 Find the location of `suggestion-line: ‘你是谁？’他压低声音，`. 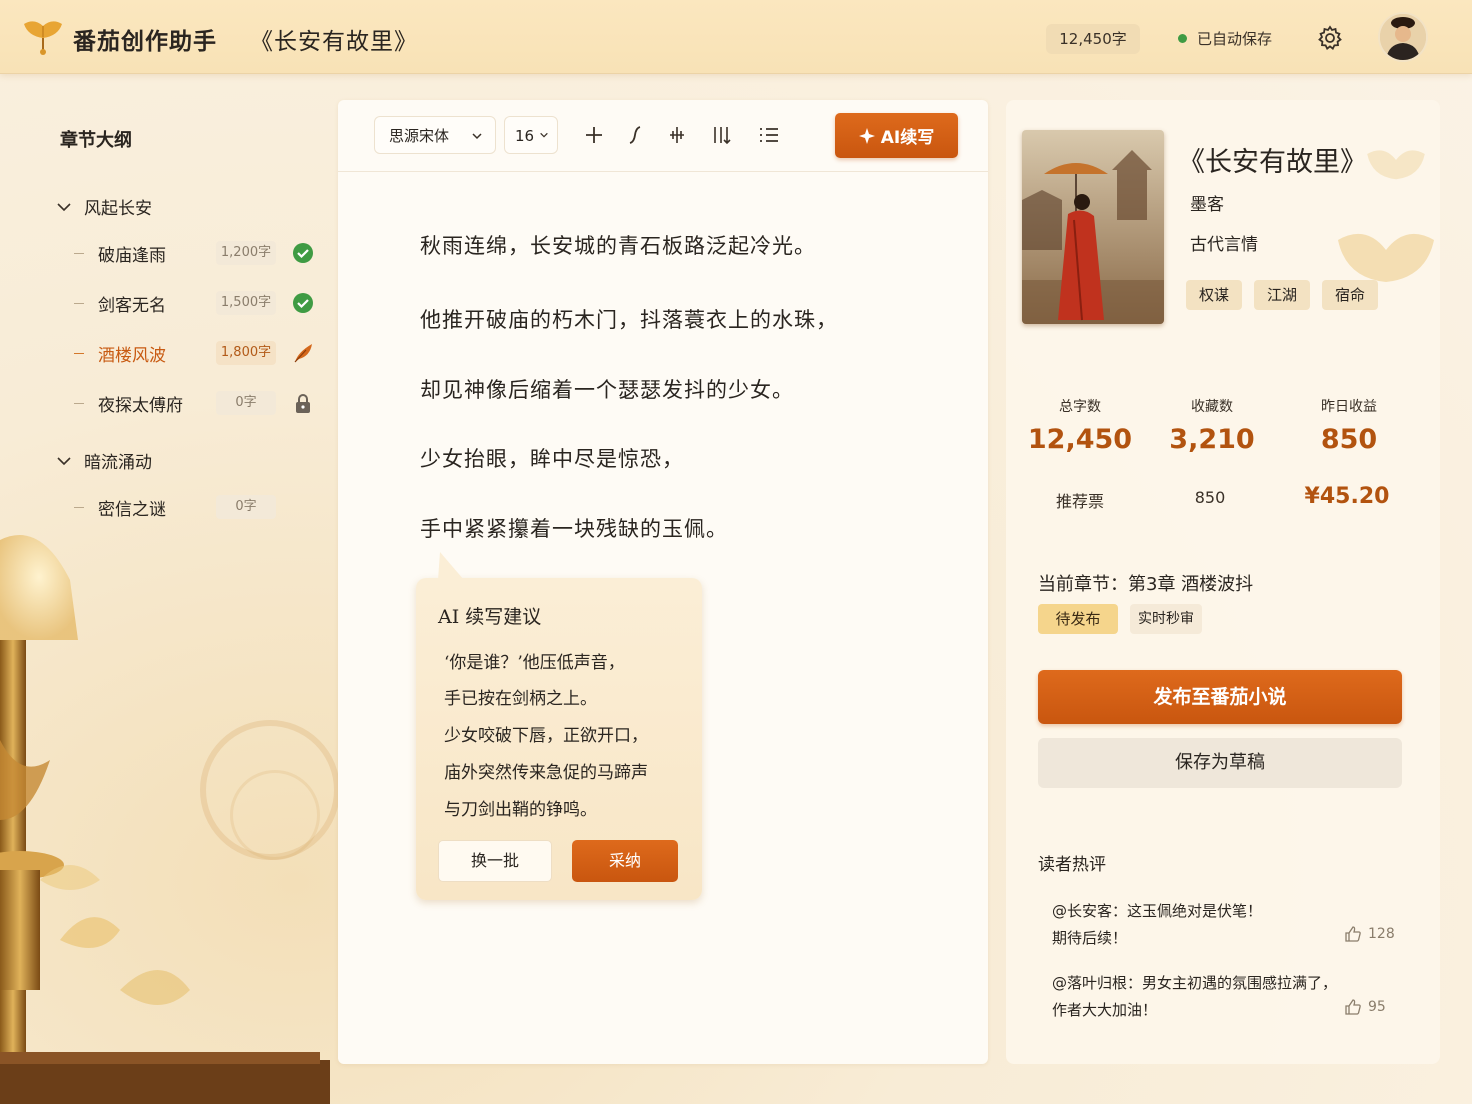

suggestion-line: ‘你是谁？’他压低声音， is located at coordinates (534, 663).